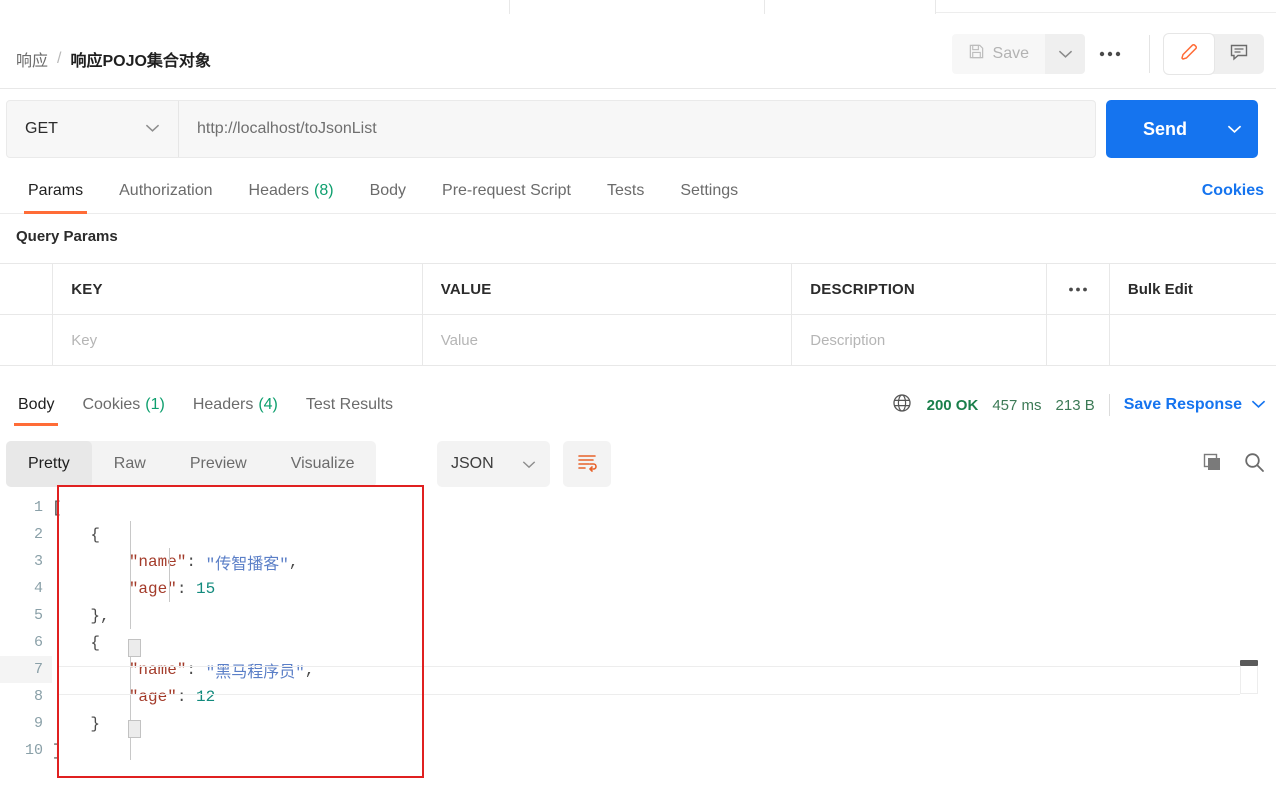 The width and height of the screenshot is (1276, 805). Describe the element at coordinates (1234, 129) in the screenshot. I see `send-dropdown-button` at that location.